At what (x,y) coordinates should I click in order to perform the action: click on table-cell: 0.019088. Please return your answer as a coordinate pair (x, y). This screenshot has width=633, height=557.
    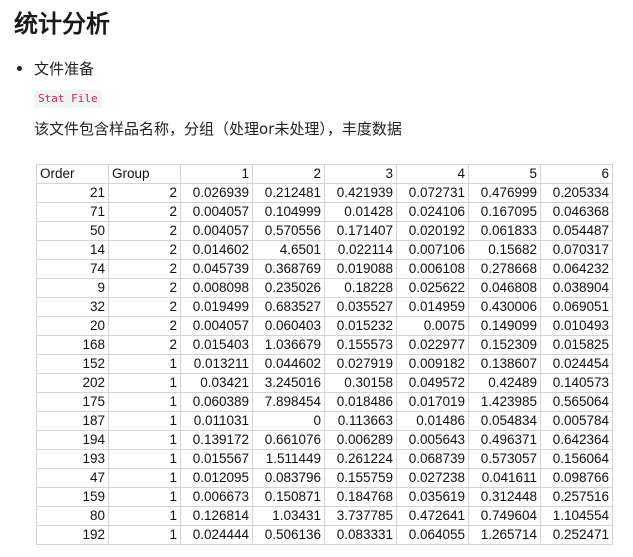
    Looking at the image, I should click on (360, 269).